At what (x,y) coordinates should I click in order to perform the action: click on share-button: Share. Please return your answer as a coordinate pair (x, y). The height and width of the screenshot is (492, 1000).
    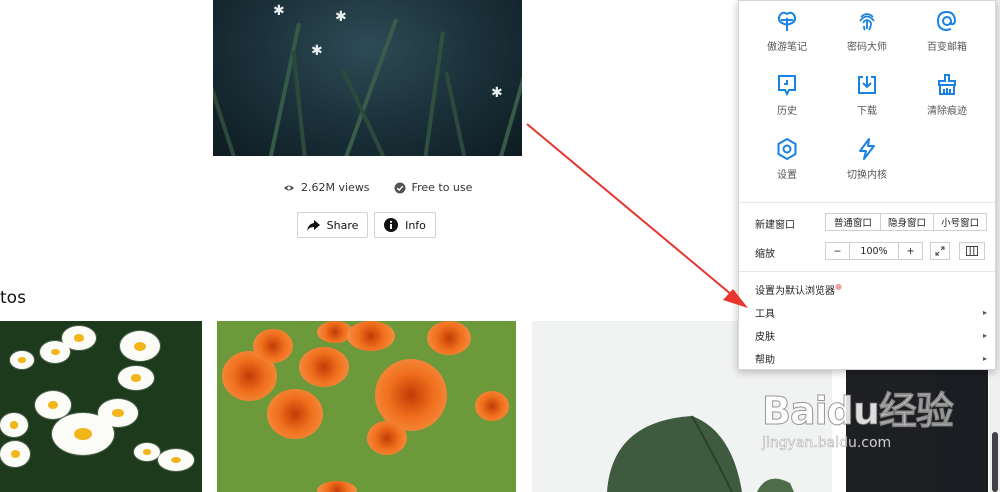
    Looking at the image, I should click on (332, 225).